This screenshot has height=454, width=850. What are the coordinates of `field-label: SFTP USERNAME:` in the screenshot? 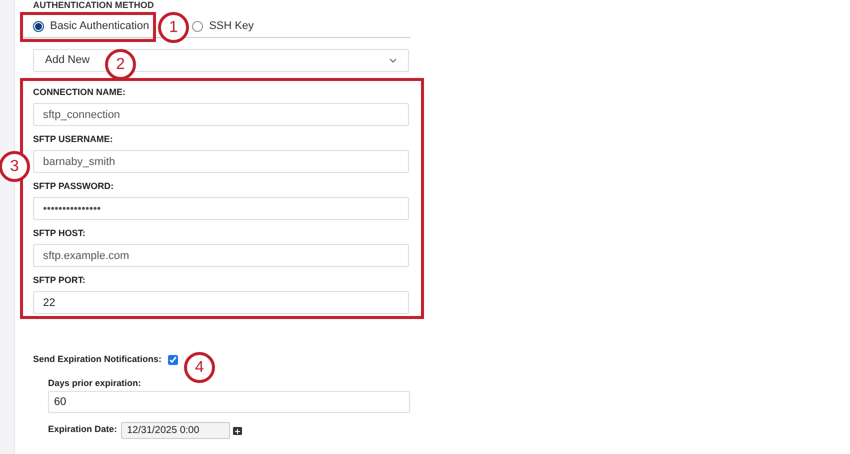 It's located at (73, 139).